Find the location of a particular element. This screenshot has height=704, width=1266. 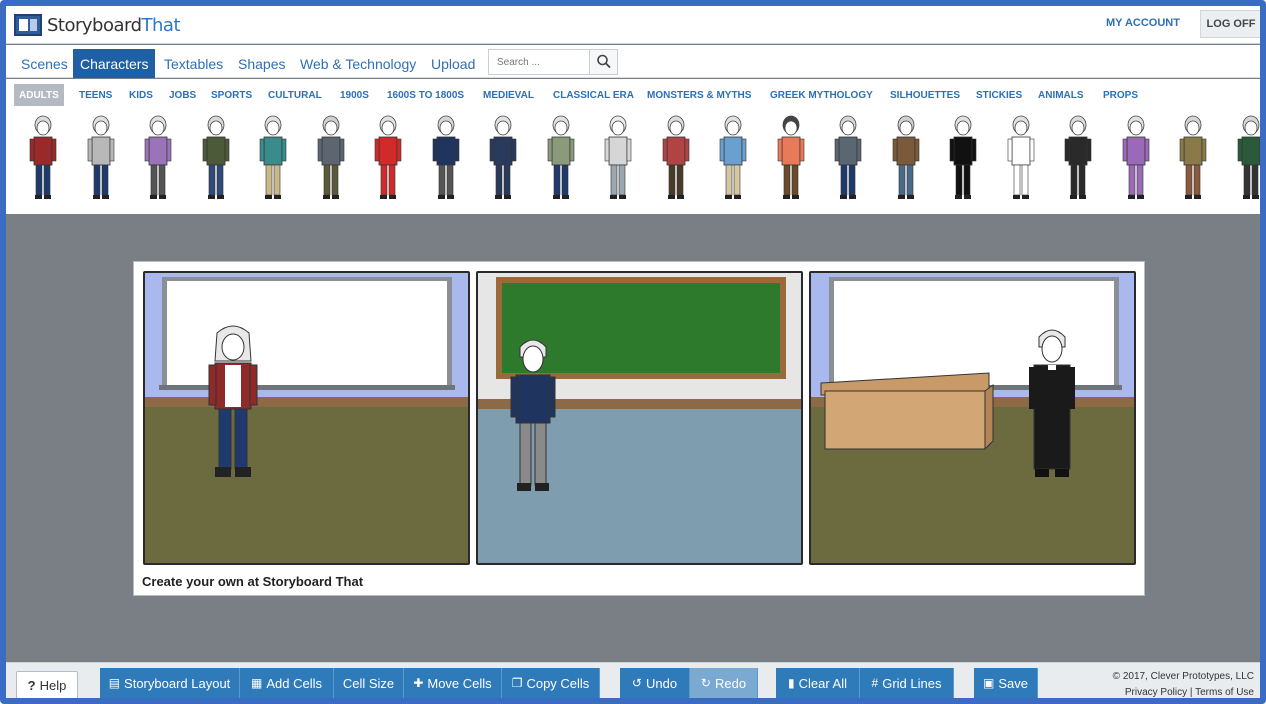

my-account-link: MY ACCOUNT is located at coordinates (1143, 23).